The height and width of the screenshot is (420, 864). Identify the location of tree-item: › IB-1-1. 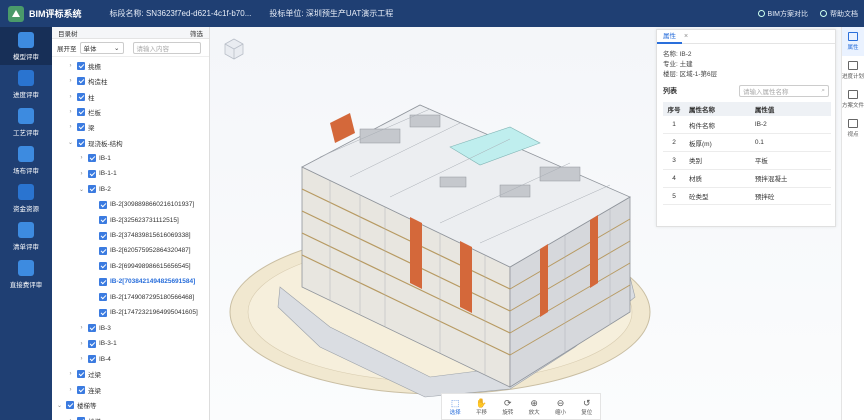
(130, 173).